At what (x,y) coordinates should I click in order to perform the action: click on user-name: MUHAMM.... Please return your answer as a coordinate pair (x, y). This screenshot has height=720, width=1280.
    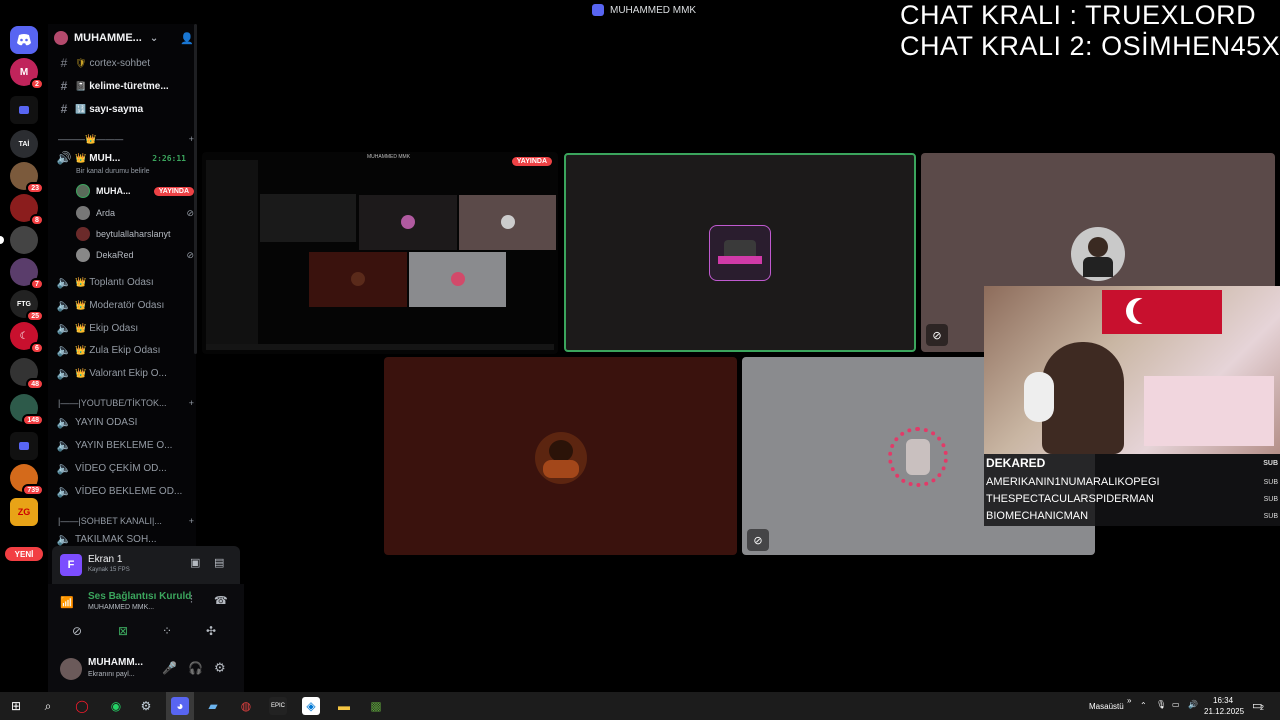
    Looking at the image, I should click on (115, 662).